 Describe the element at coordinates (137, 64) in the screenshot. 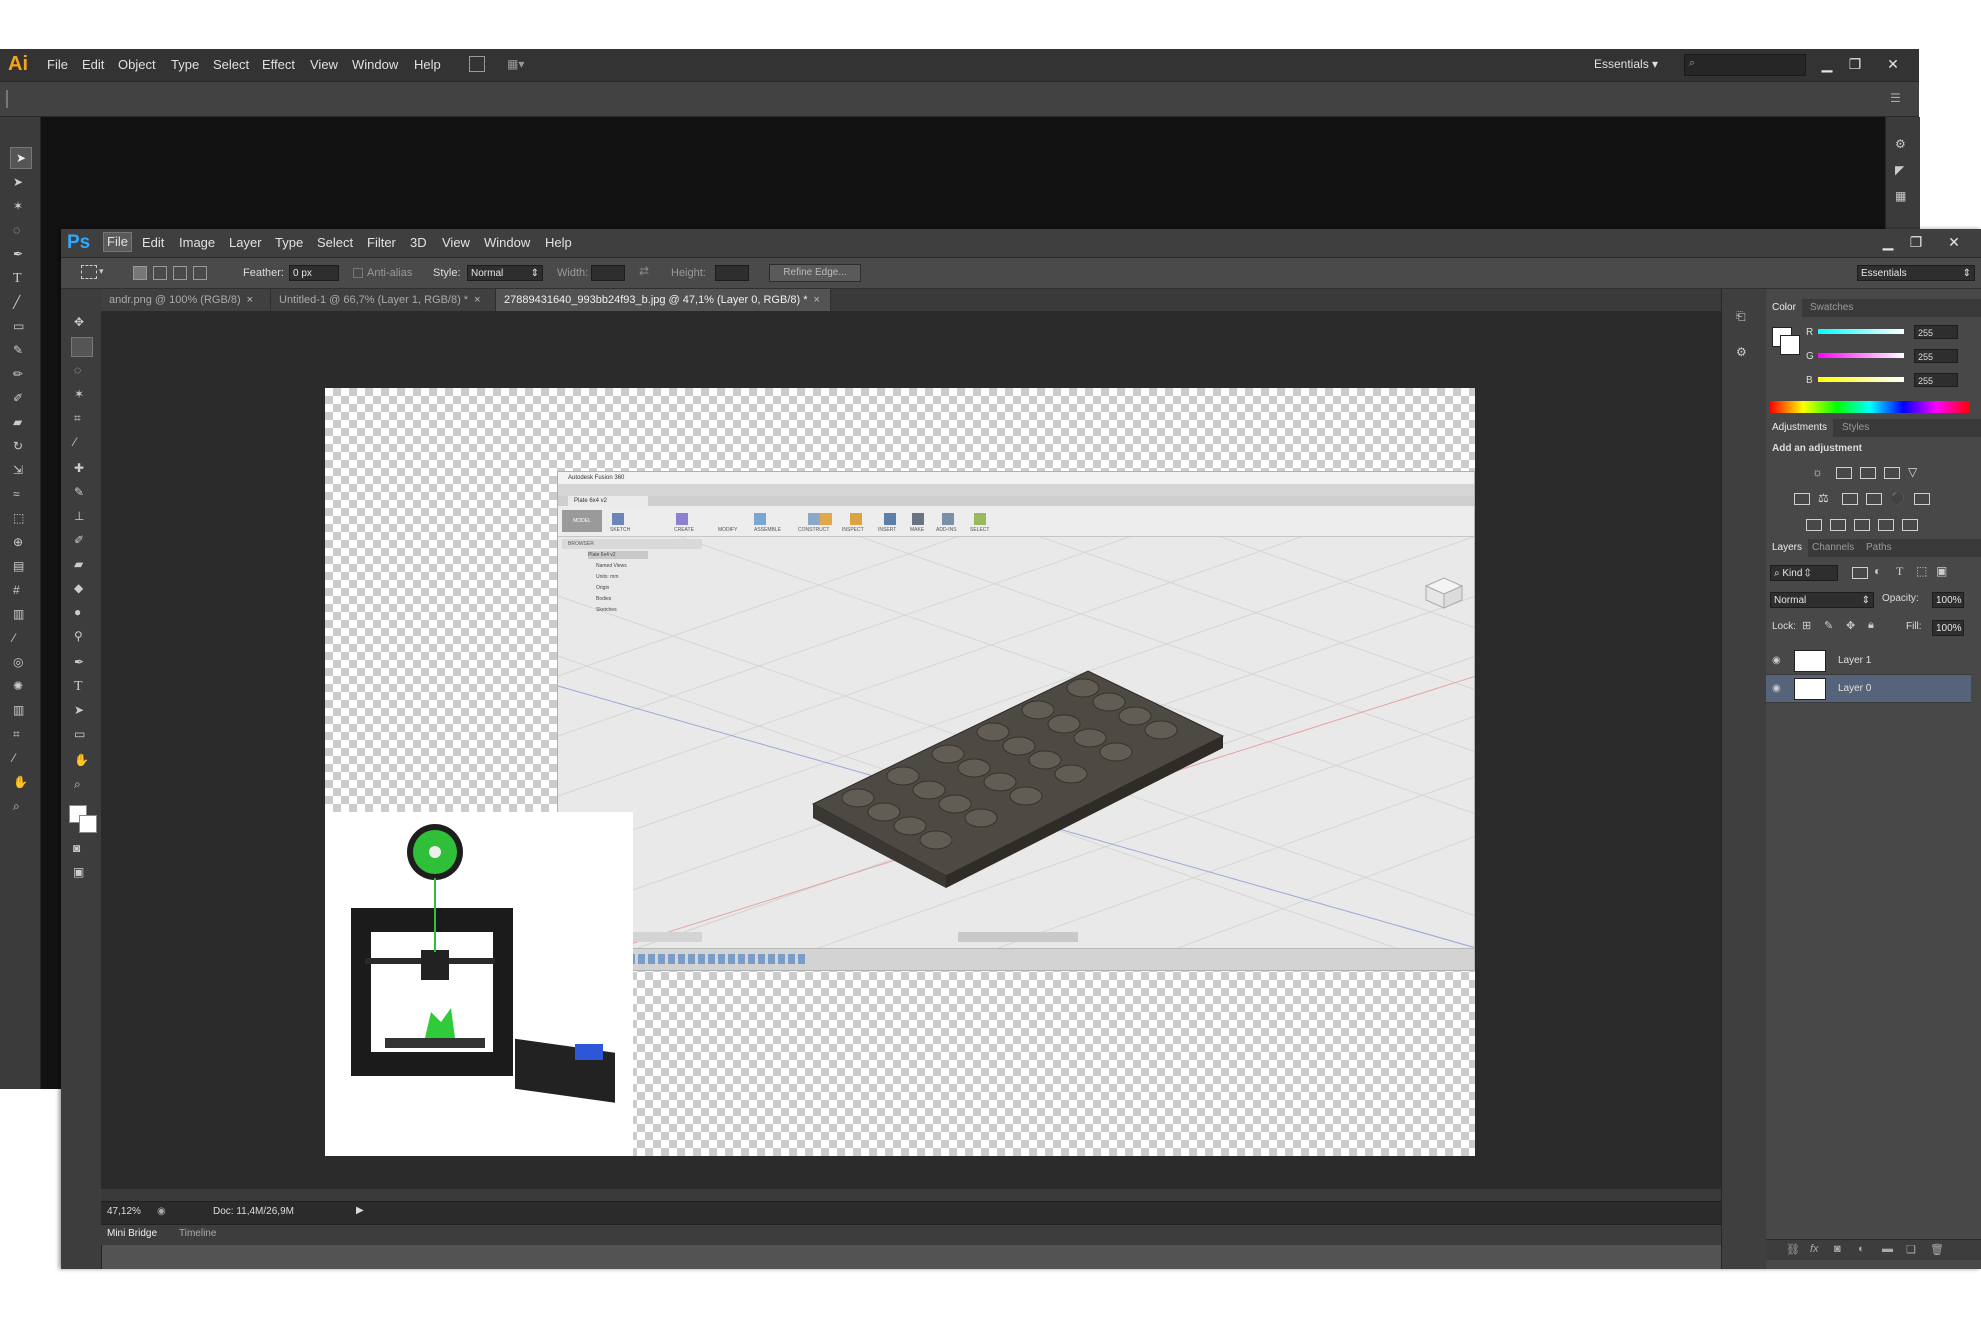

I see `ai-menu-object: Object` at that location.